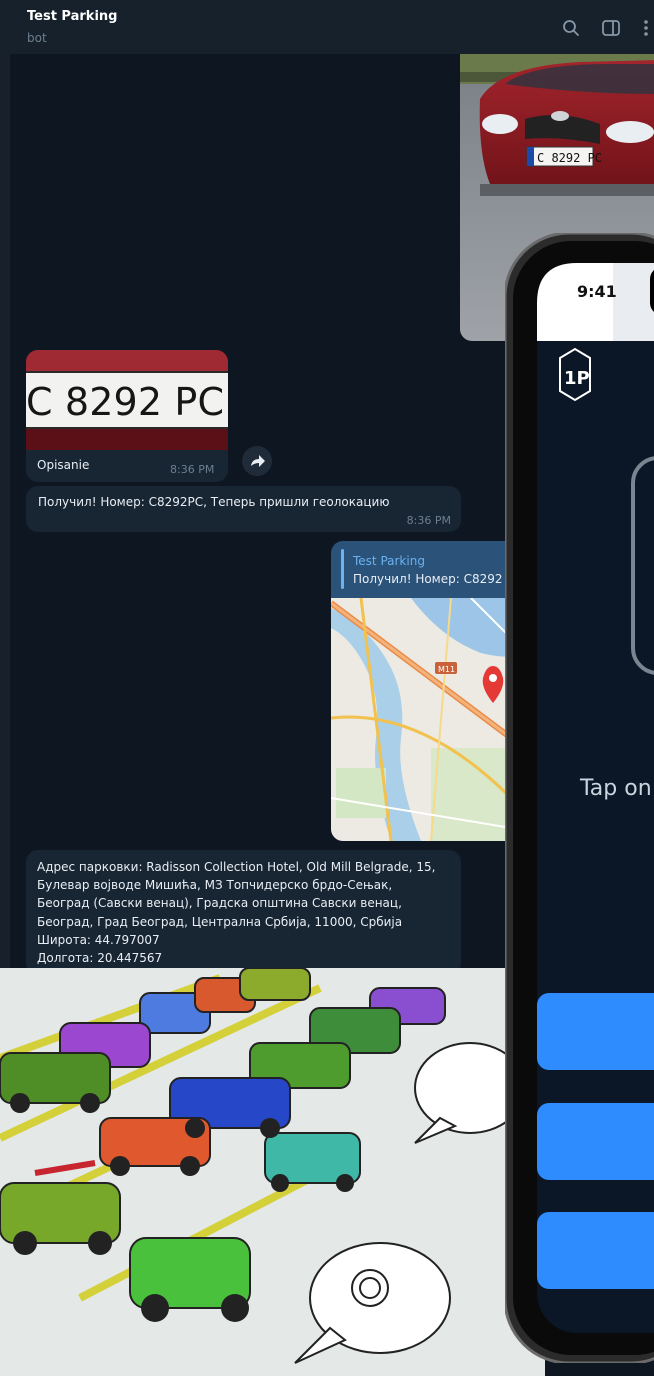  I want to click on reply-bar, so click(342, 569).